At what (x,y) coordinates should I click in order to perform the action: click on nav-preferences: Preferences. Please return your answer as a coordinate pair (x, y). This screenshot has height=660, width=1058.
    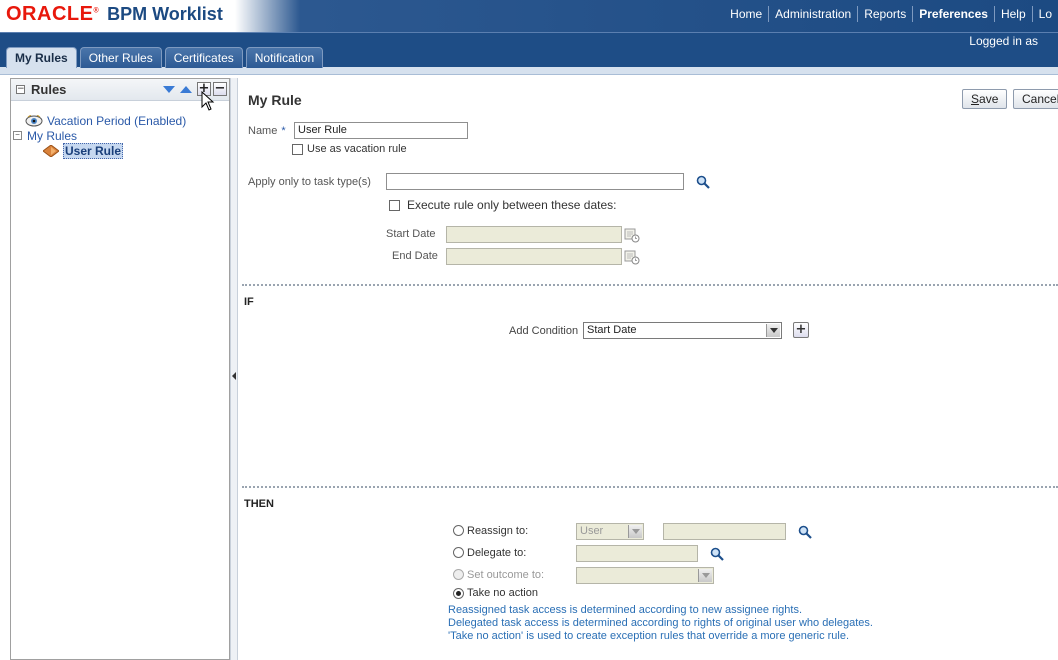
    Looking at the image, I should click on (953, 14).